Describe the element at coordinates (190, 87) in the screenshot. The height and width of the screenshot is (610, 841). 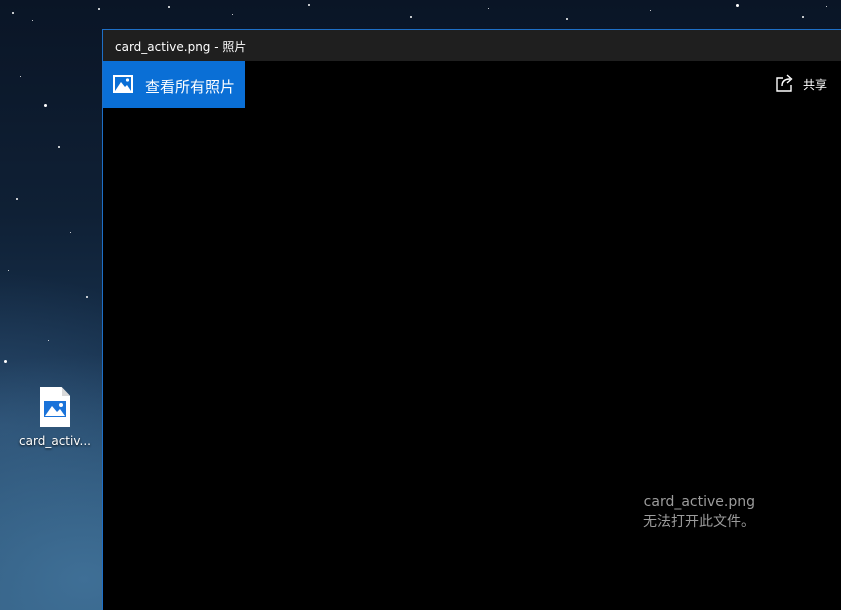
I see `view-all-photos-label: 查看所有照片` at that location.